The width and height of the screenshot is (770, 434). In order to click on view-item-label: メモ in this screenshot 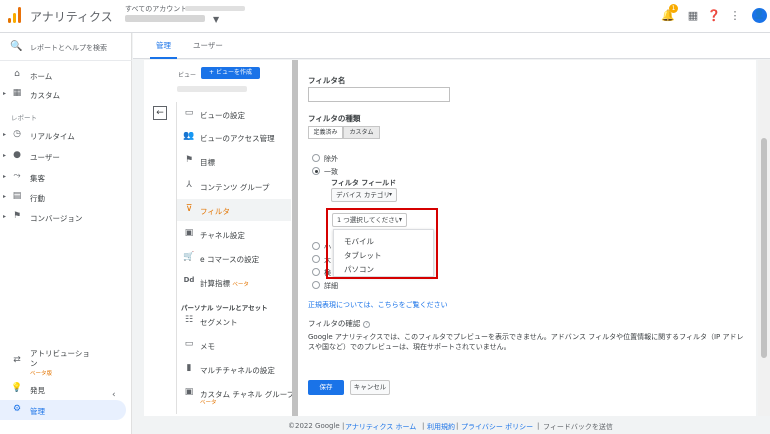, I will do `click(207, 346)`.